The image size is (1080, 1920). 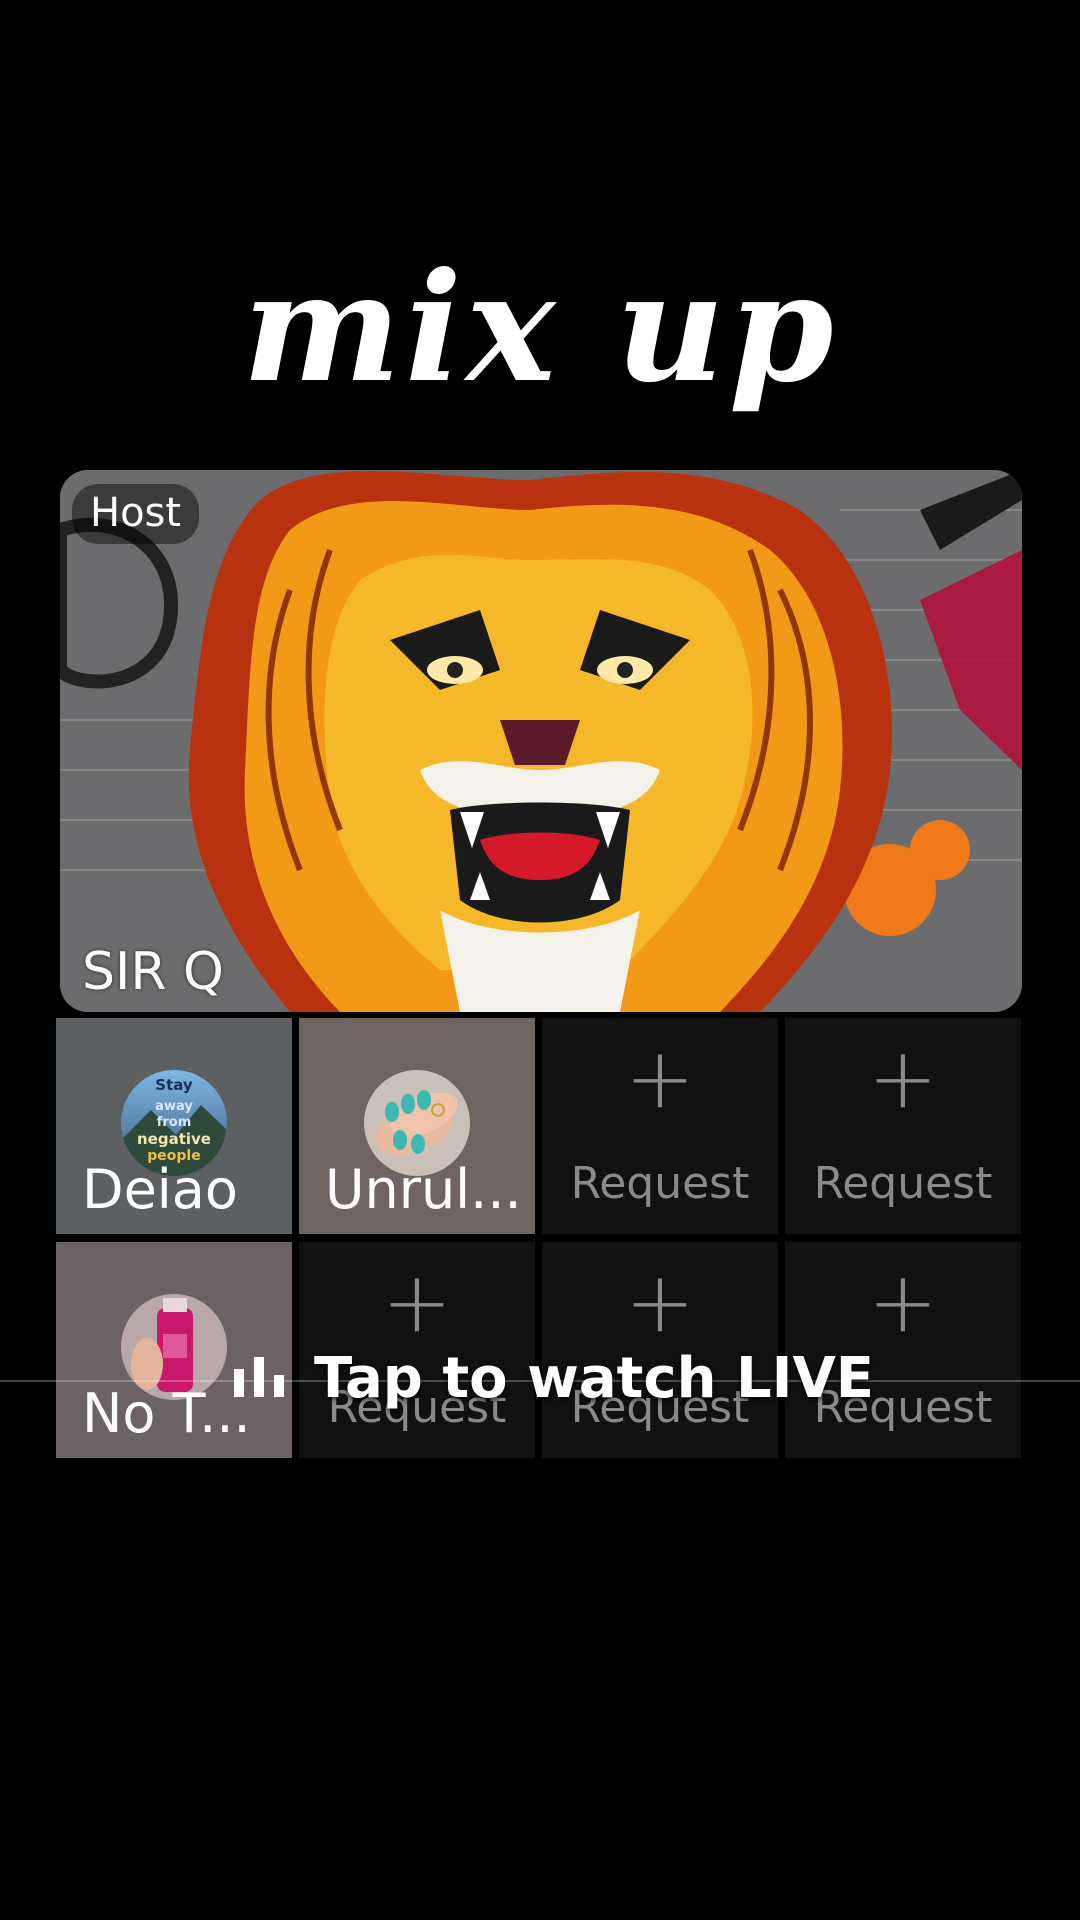 What do you see at coordinates (594, 1378) in the screenshot?
I see `live-cta-label: Tap to watch LIVE` at bounding box center [594, 1378].